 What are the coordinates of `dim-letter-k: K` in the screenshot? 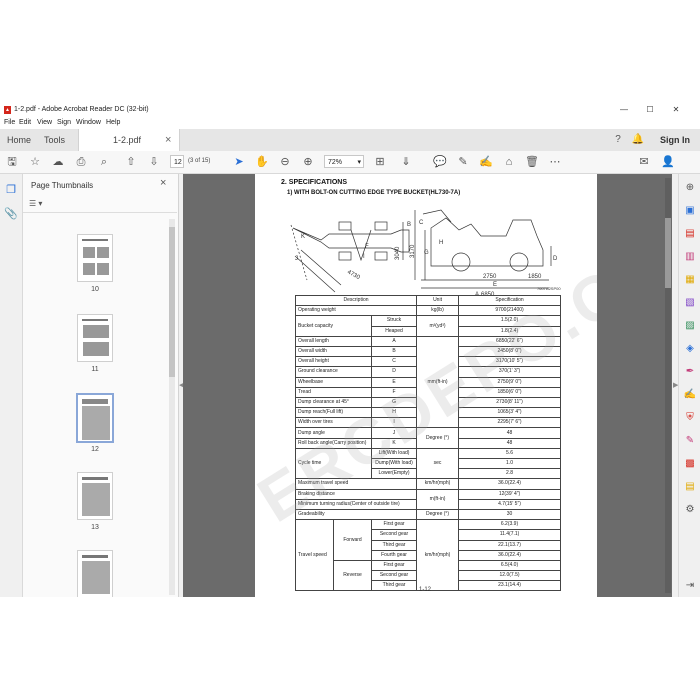 It's located at (303, 237).